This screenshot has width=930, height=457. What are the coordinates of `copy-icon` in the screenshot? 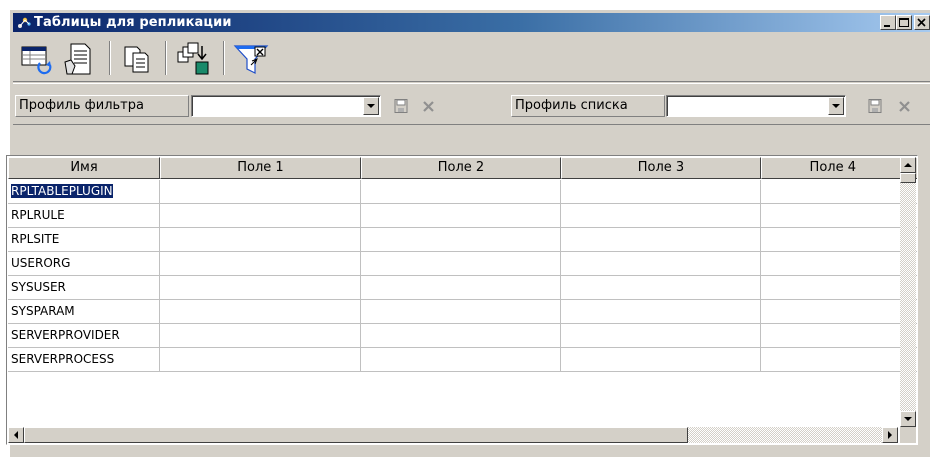 It's located at (136, 59).